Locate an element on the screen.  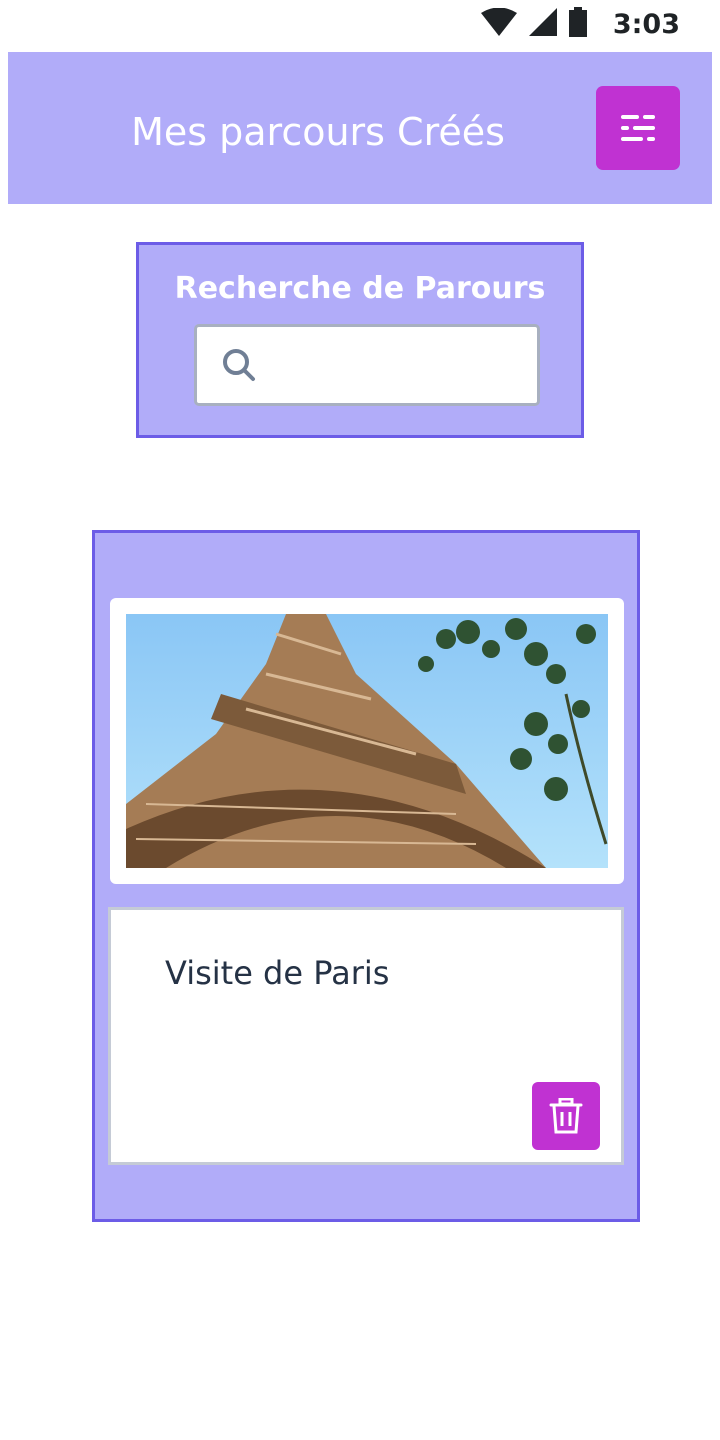
status-icons: 3:03 is located at coordinates (580, 24).